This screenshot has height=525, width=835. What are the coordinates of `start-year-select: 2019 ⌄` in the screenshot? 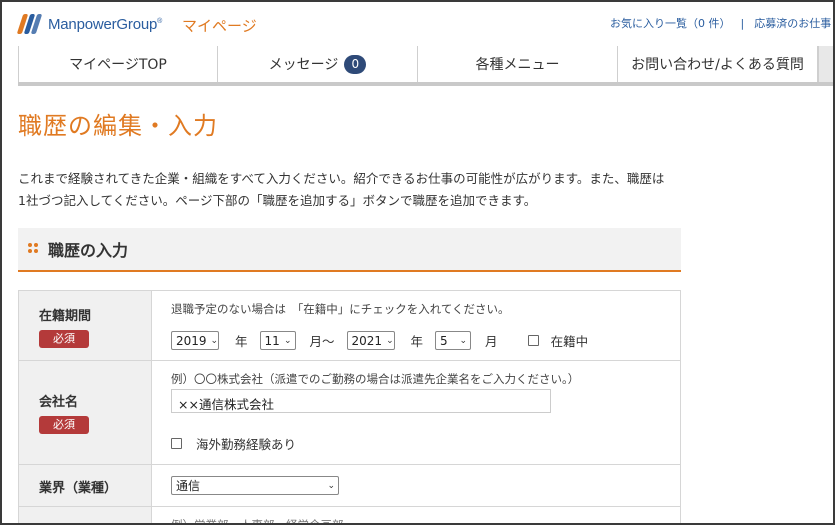 It's located at (195, 340).